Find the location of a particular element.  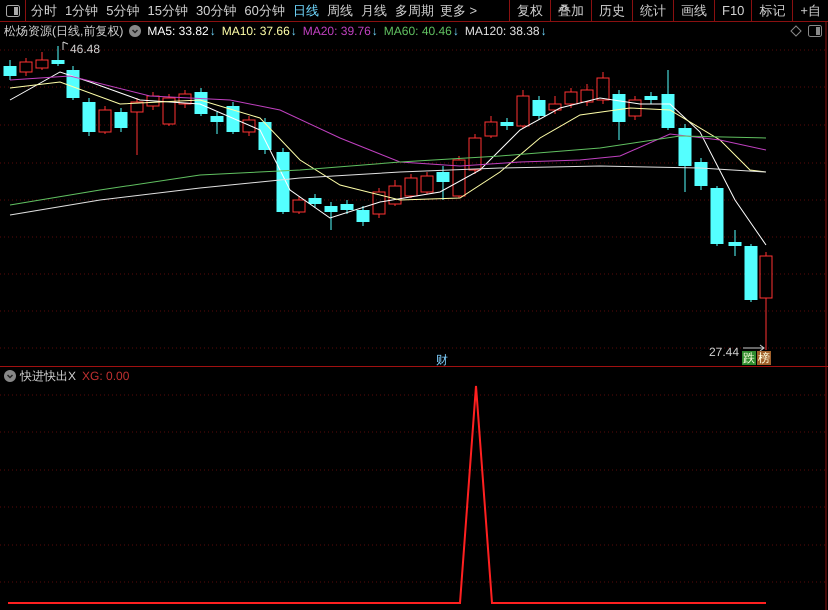

ma-value: MA60: 40.46 is located at coordinates (418, 31).